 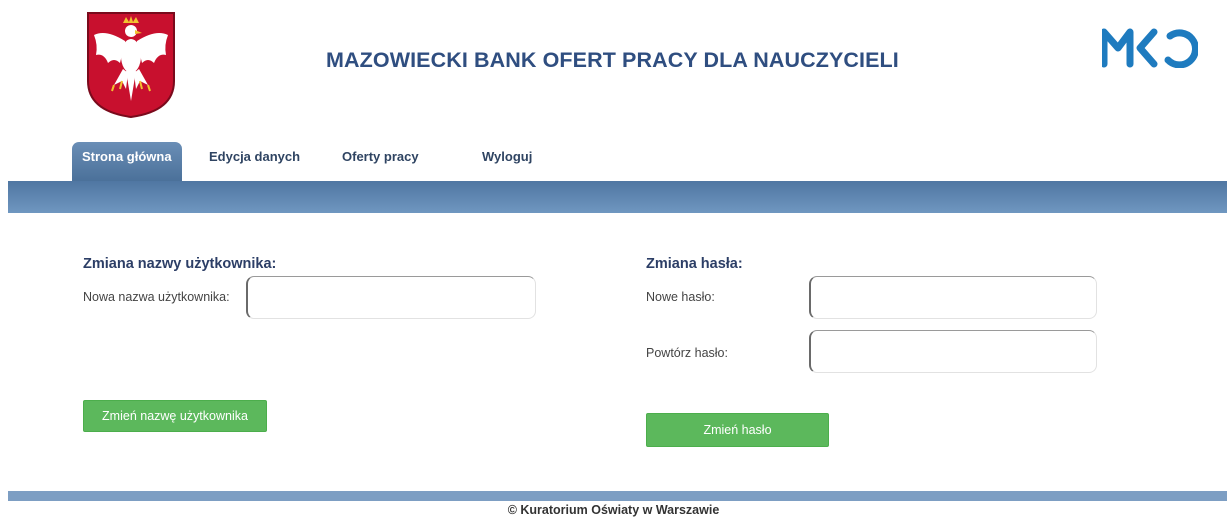 What do you see at coordinates (953, 351) in the screenshot?
I see `repeat-password-input` at bounding box center [953, 351].